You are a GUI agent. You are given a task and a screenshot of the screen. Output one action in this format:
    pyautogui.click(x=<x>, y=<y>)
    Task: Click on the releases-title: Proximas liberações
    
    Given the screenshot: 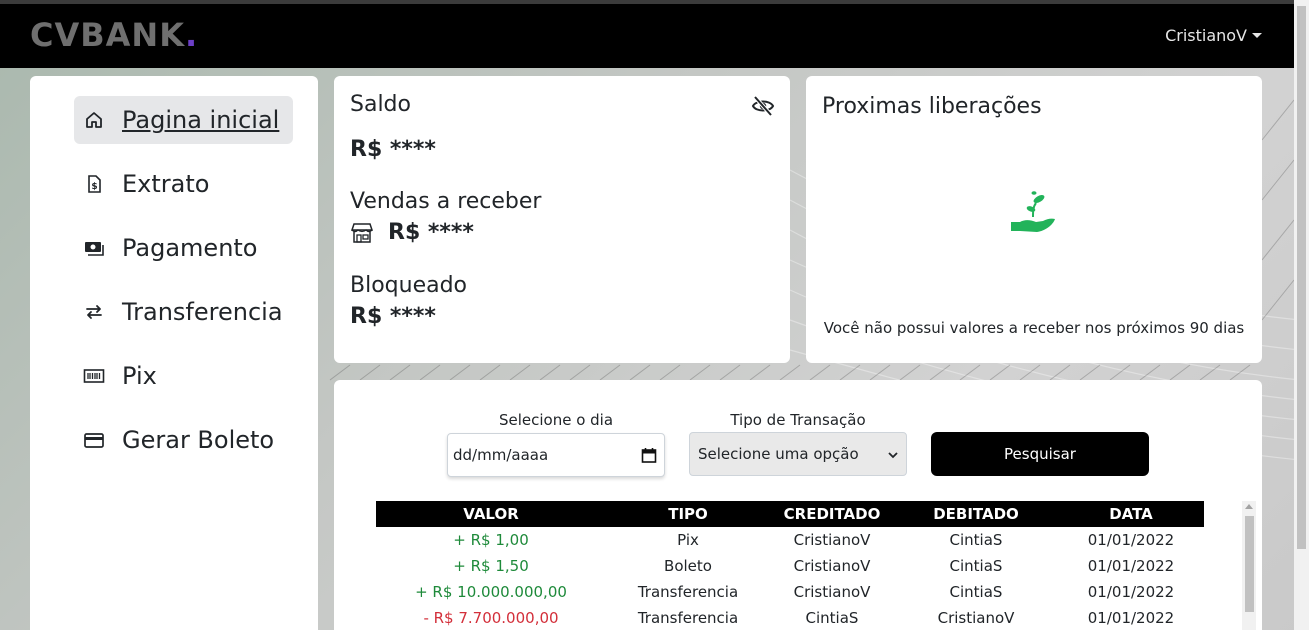 What is the action you would take?
    pyautogui.click(x=932, y=106)
    